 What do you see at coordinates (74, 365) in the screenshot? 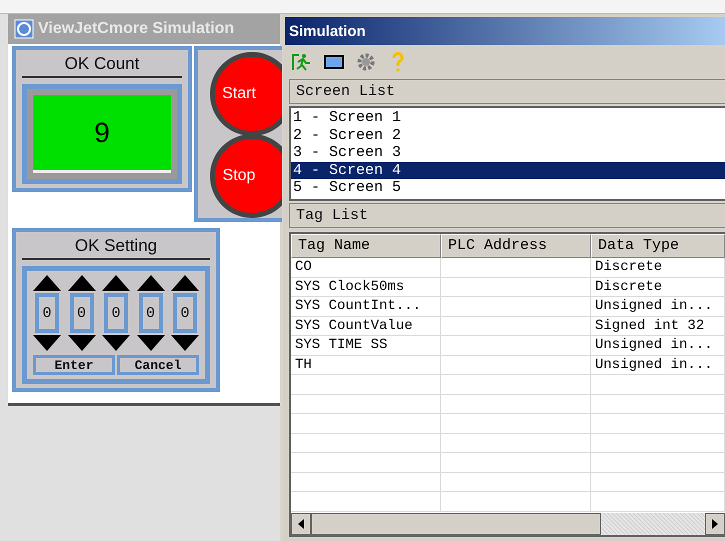
I see `action-button: Enter` at bounding box center [74, 365].